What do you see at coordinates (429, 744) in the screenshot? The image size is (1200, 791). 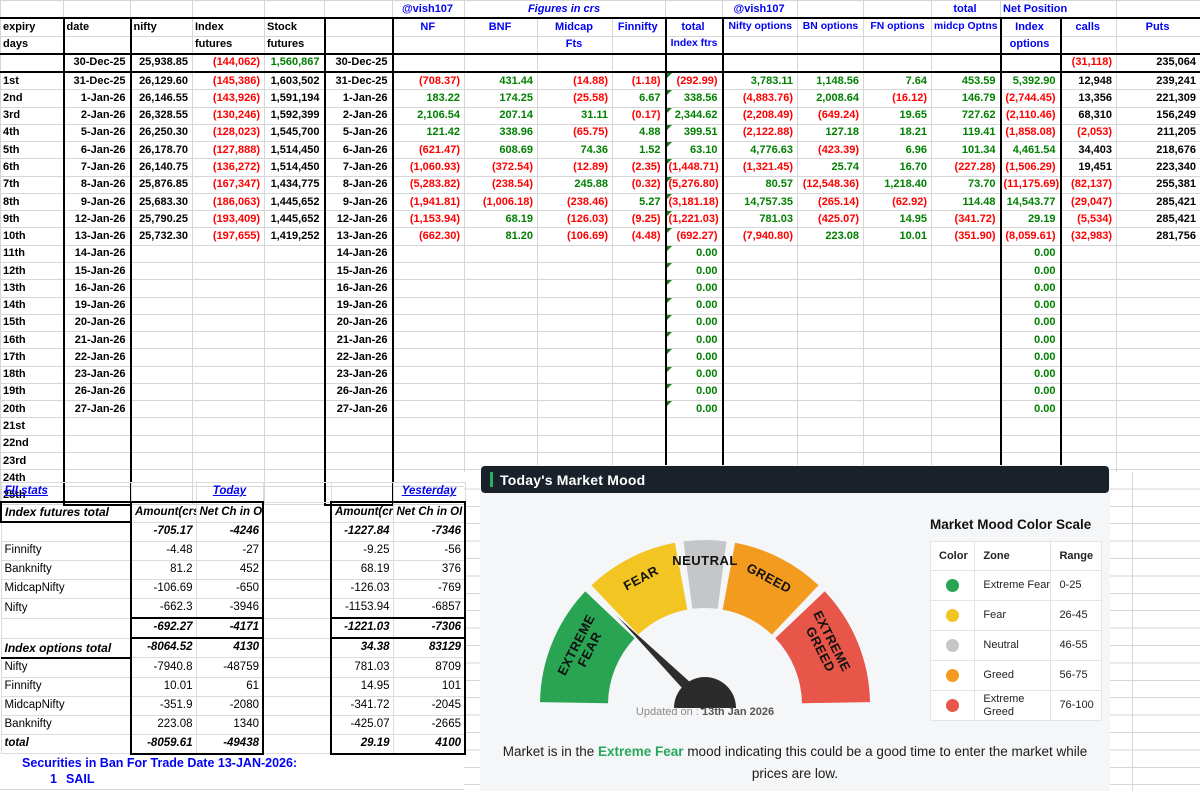 I see `cell: 4100` at bounding box center [429, 744].